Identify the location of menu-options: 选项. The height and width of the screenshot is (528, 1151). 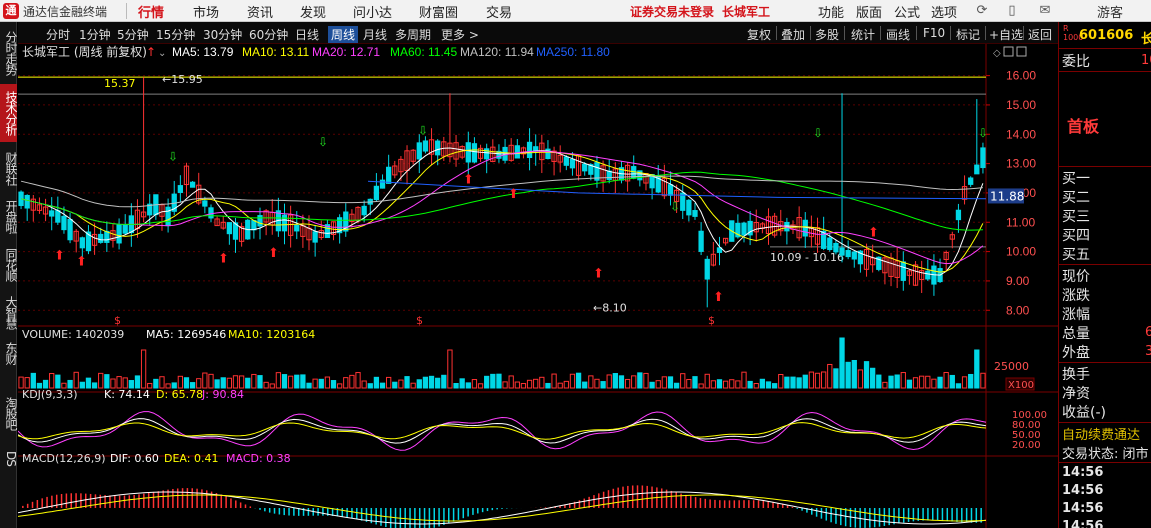
(944, 11).